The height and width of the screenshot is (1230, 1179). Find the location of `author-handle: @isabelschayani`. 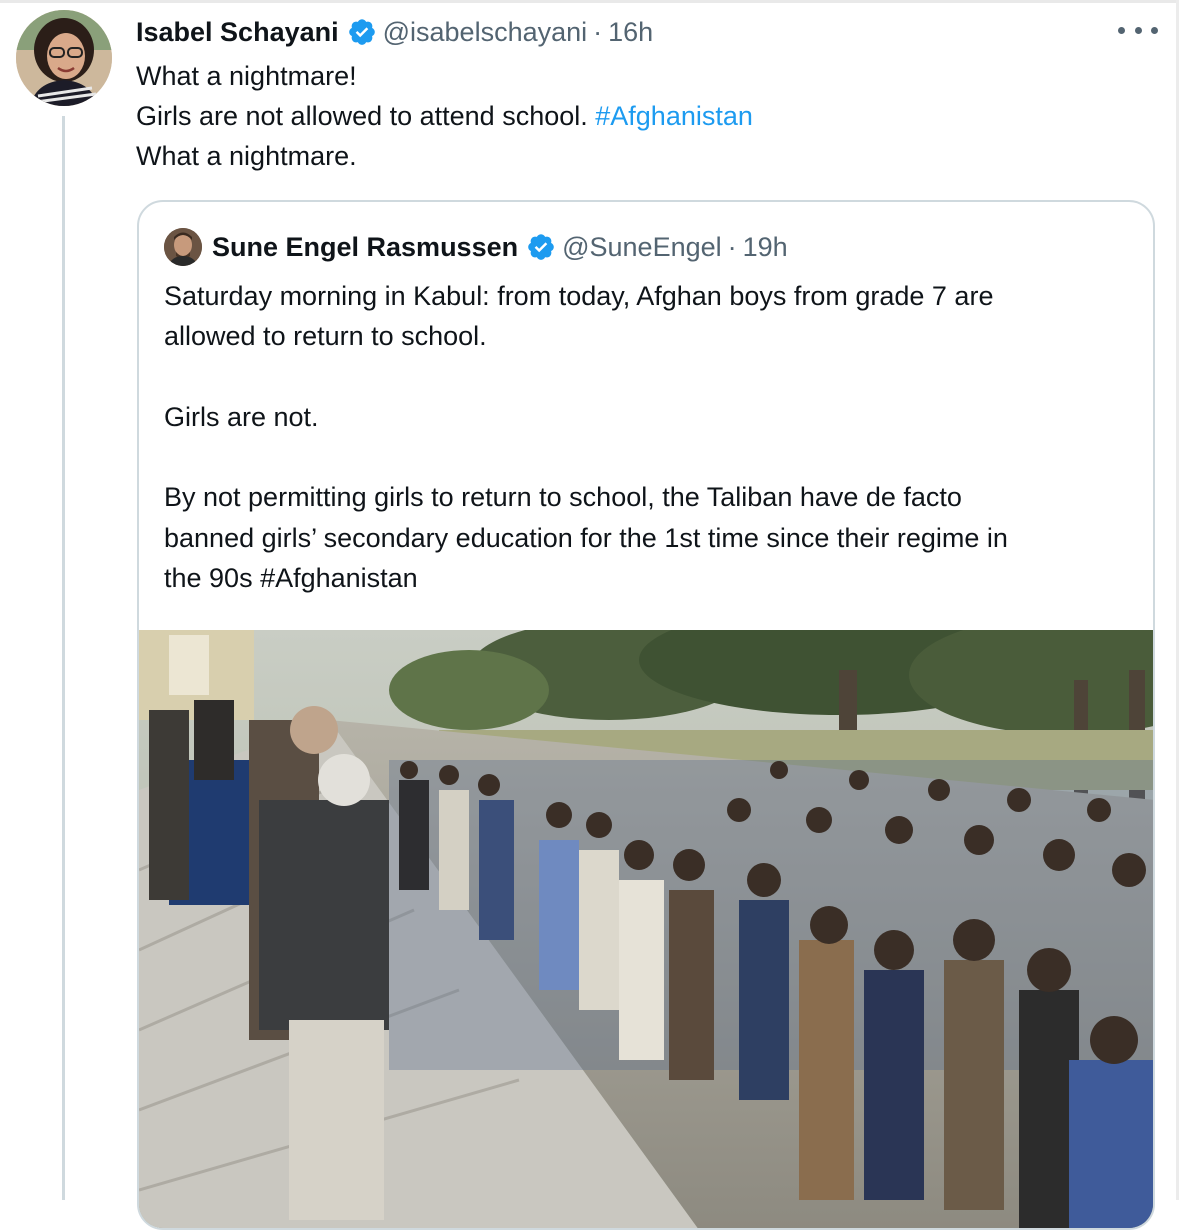

author-handle: @isabelschayani is located at coordinates (485, 32).